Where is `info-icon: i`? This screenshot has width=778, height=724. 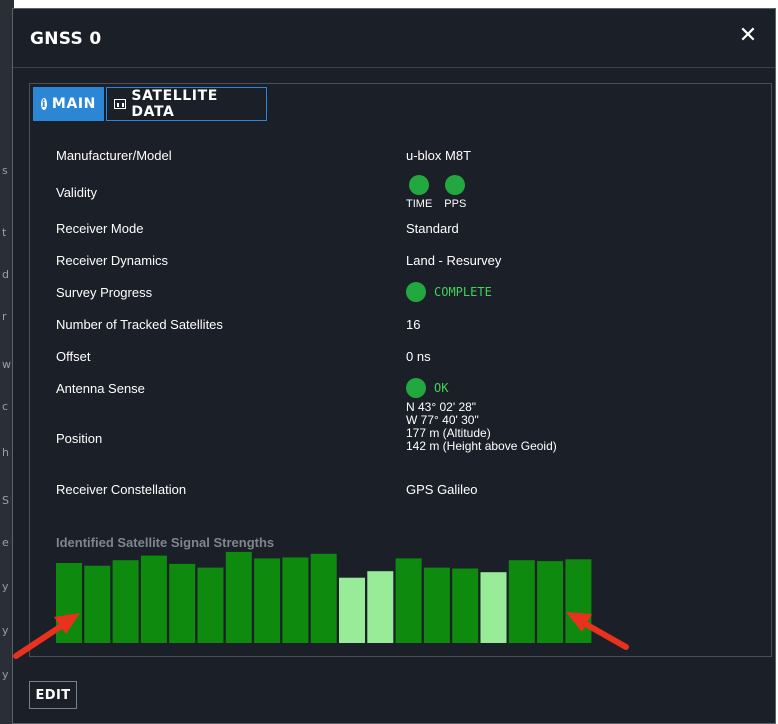
info-icon: i is located at coordinates (44, 104).